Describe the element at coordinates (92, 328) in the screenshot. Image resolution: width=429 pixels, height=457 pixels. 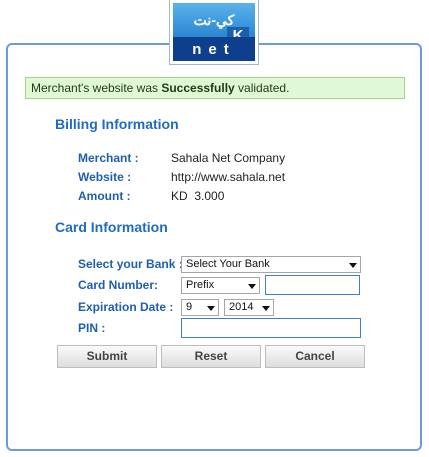
I see `pin-label: PIN :` at that location.